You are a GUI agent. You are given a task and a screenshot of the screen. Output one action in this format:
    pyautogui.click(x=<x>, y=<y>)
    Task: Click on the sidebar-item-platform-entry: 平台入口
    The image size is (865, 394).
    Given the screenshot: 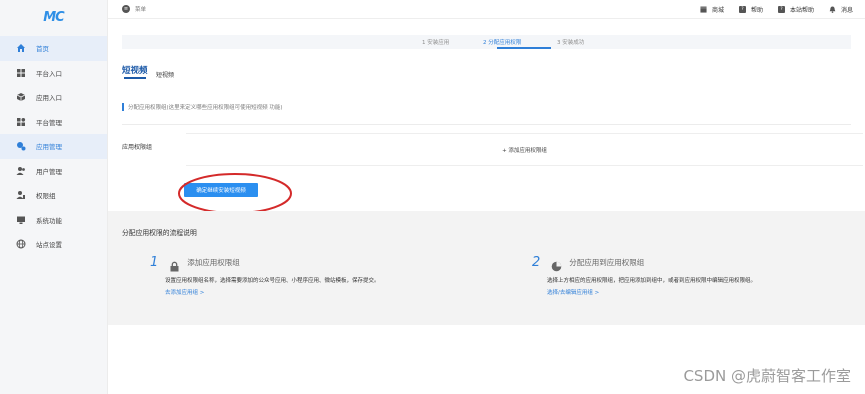 What is the action you would take?
    pyautogui.click(x=53, y=73)
    